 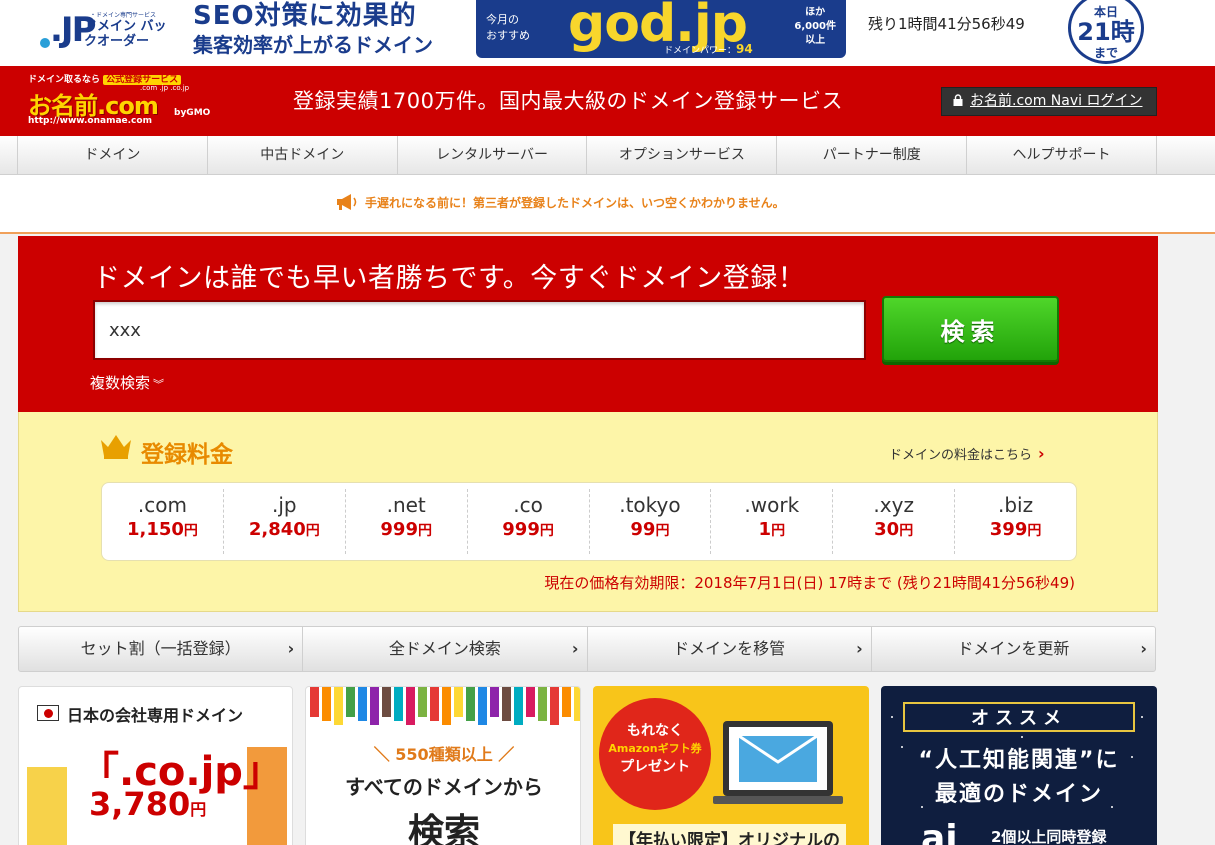 What do you see at coordinates (1019, 718) in the screenshot?
I see `promo-ai-title: オススメ` at bounding box center [1019, 718].